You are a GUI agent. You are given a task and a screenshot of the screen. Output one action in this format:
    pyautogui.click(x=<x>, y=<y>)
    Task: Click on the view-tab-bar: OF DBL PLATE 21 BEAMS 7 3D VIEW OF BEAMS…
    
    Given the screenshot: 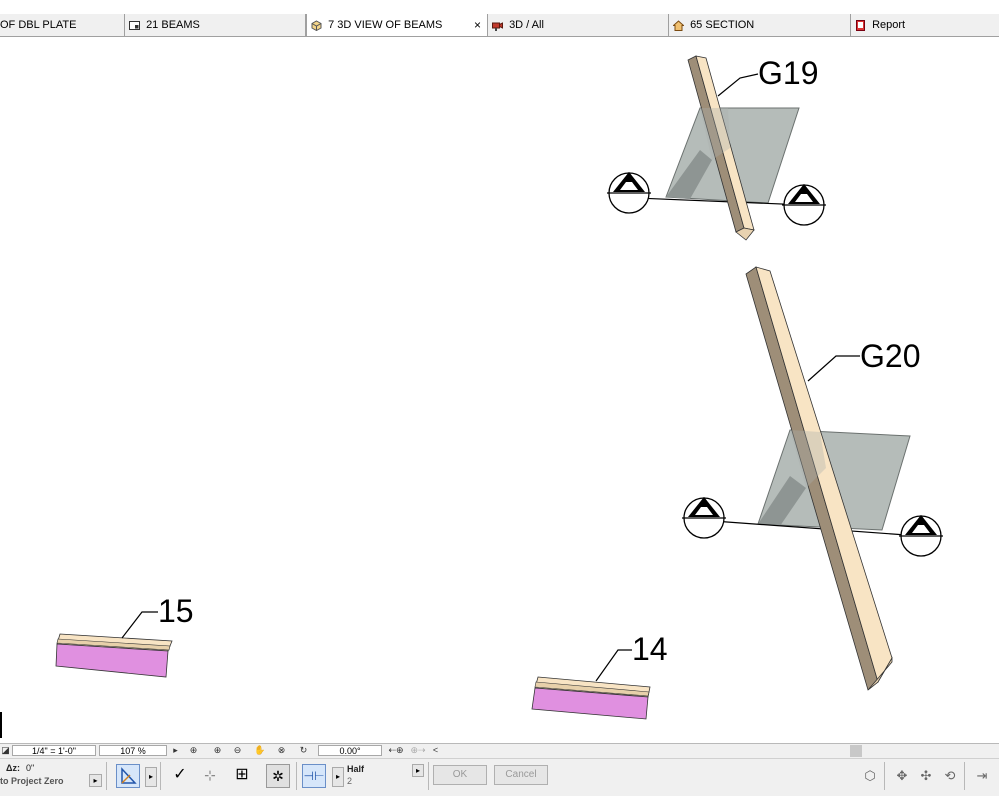 What is the action you would take?
    pyautogui.click(x=499, y=25)
    